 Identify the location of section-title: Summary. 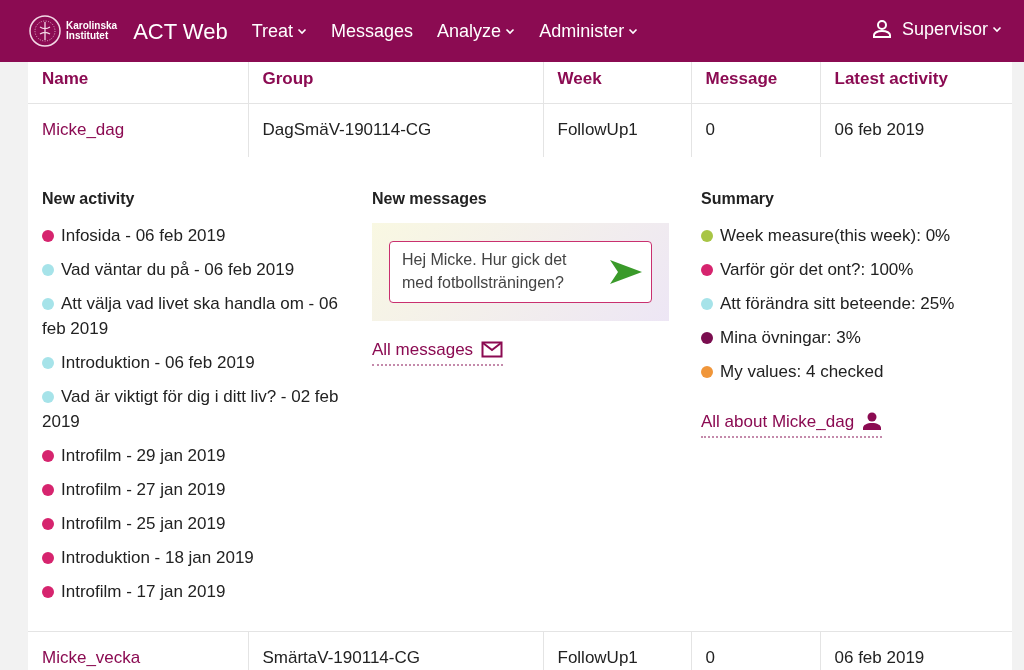
(738, 198).